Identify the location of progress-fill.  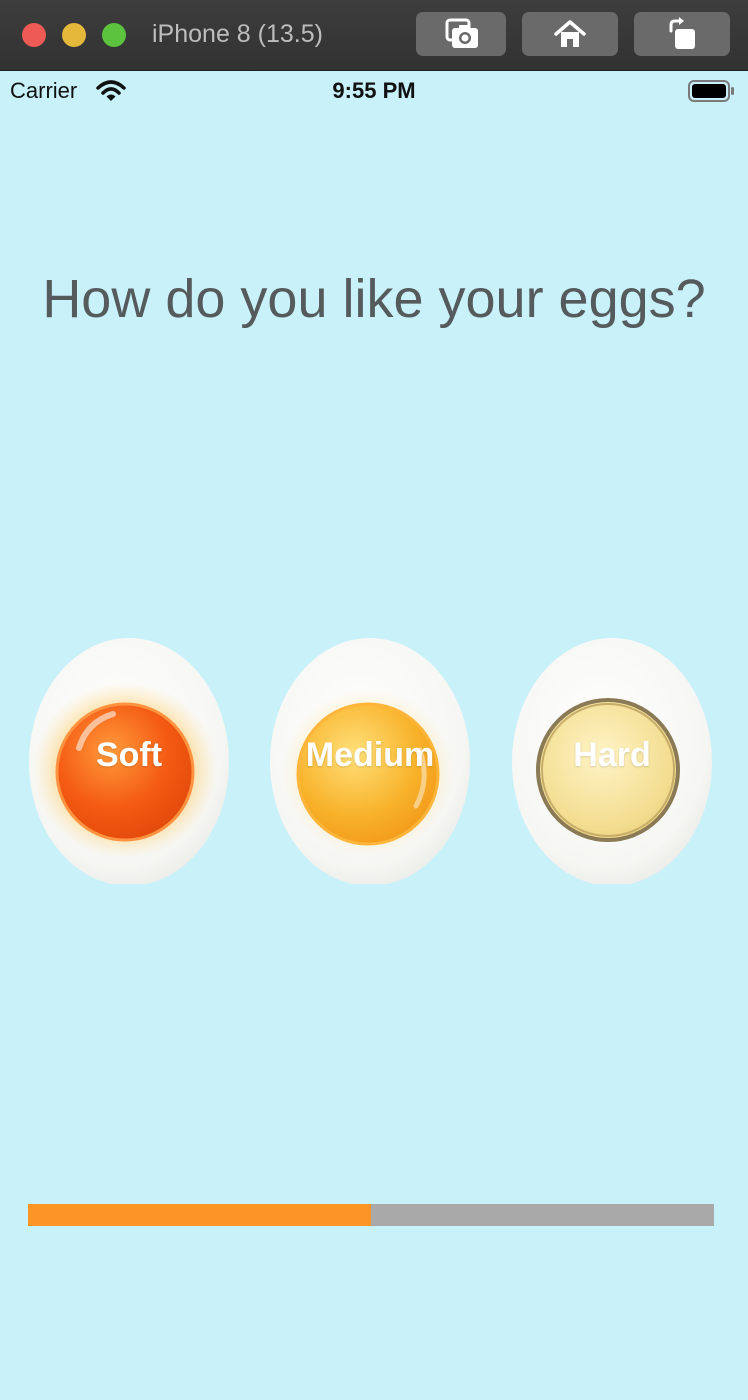
(199, 1215).